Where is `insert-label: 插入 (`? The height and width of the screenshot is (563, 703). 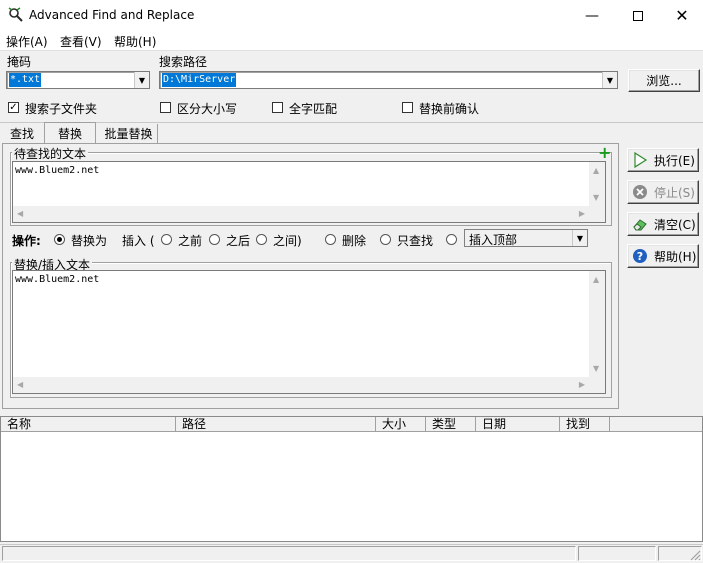
insert-label: 插入 ( is located at coordinates (138, 241).